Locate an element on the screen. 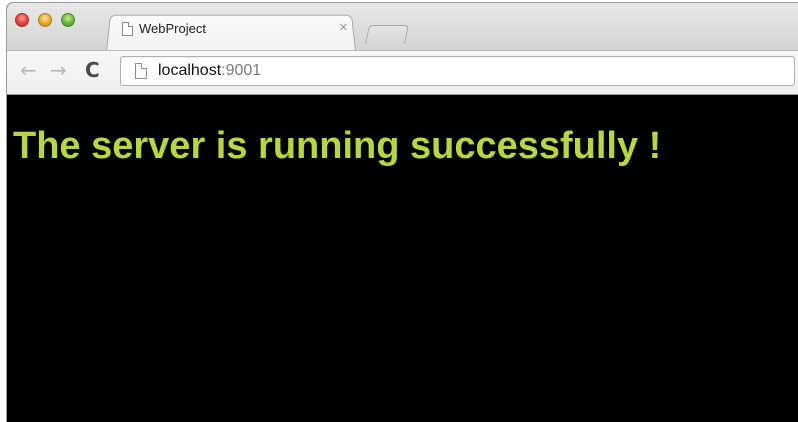  minimize-window-icon is located at coordinates (45, 20).